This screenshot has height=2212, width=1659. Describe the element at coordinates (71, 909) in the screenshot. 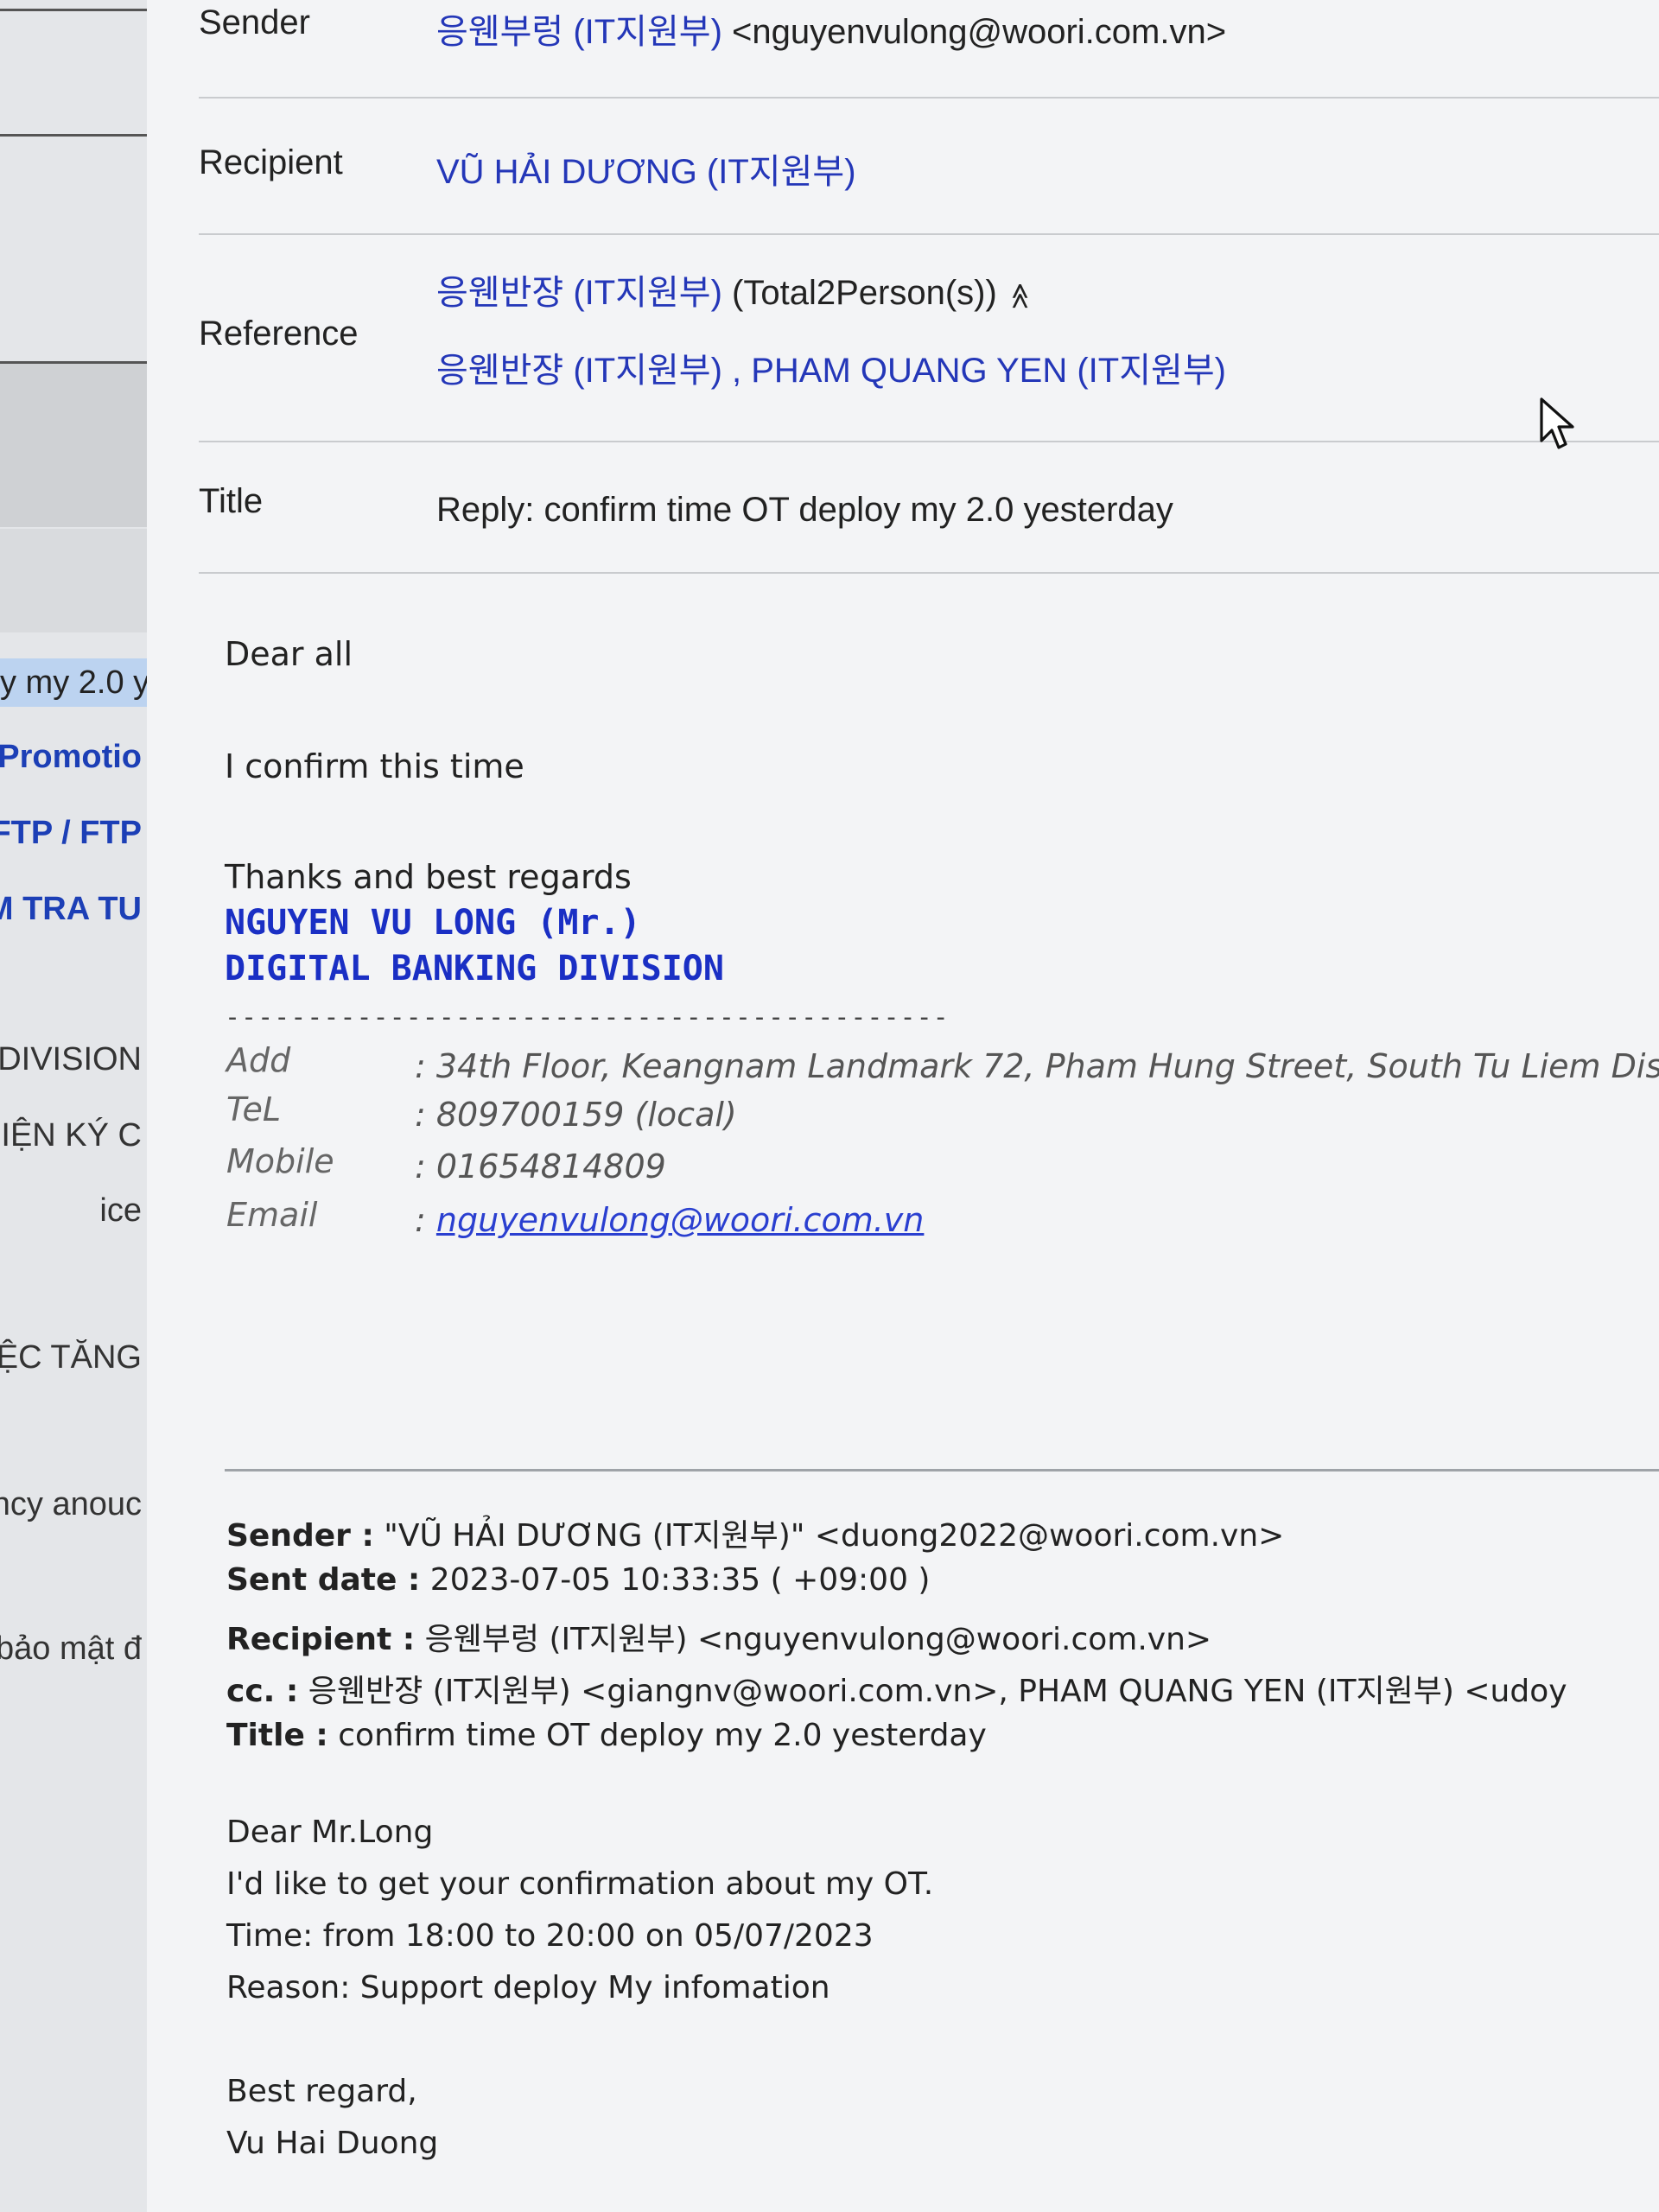

I see `list-item: M TRA TU` at that location.